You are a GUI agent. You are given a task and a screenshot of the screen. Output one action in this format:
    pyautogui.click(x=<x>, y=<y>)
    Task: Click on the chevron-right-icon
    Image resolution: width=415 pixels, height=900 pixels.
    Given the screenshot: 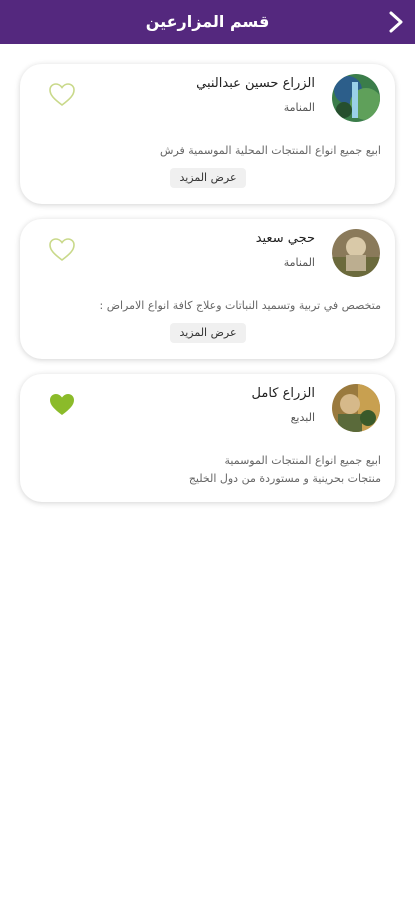 What is the action you would take?
    pyautogui.click(x=396, y=22)
    